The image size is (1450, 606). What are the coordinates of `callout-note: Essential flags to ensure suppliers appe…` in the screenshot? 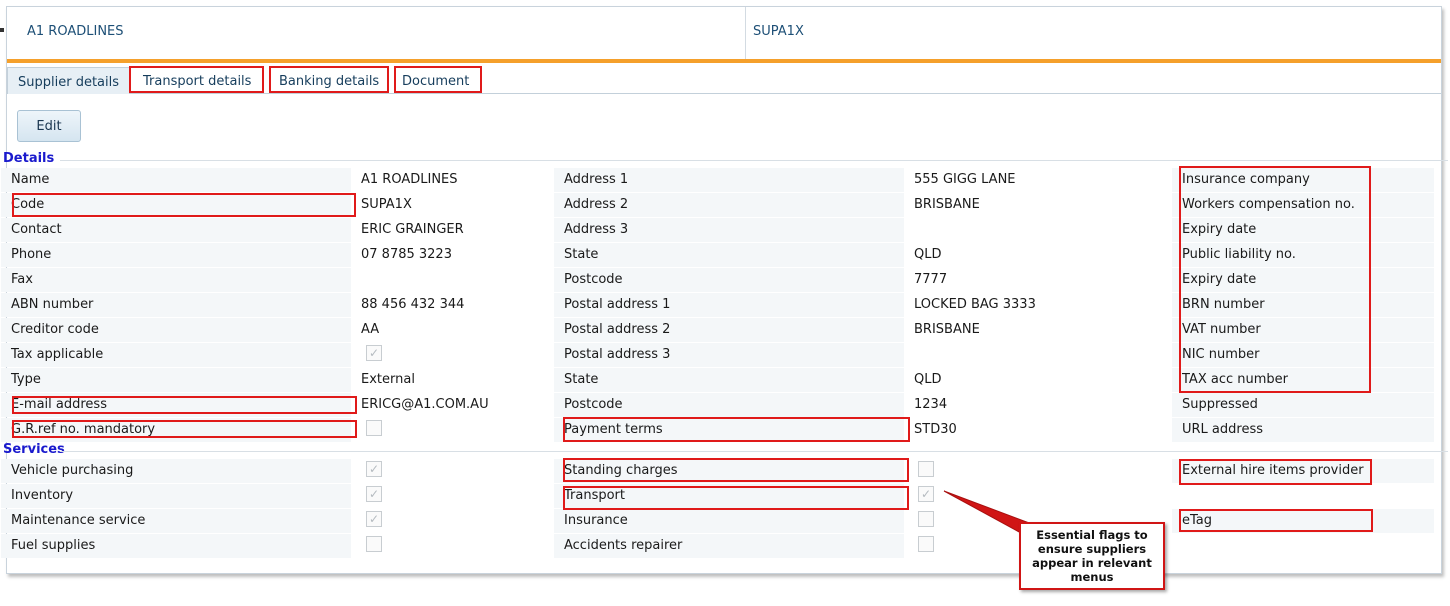 It's located at (1092, 556).